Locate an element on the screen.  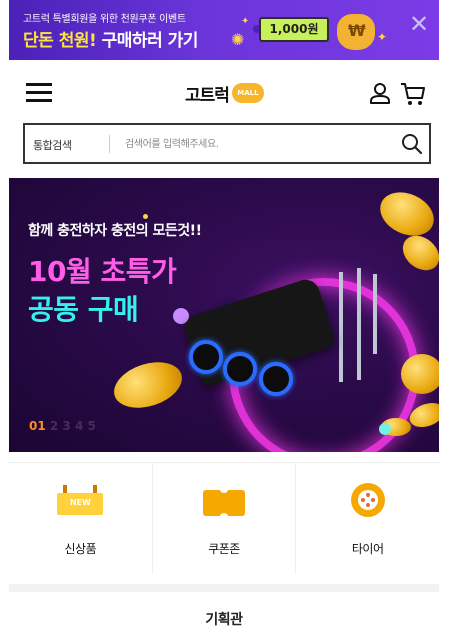
moneybag-icon is located at coordinates (356, 32).